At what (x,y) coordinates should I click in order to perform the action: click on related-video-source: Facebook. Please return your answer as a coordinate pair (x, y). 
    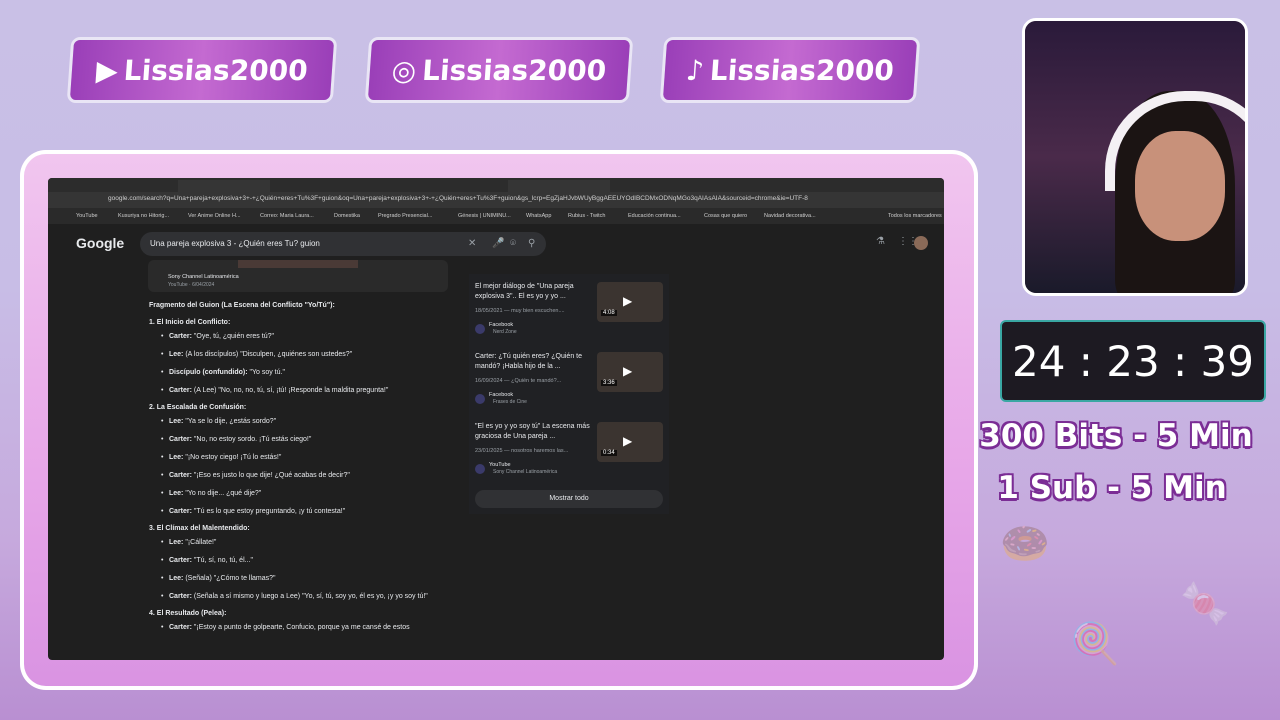
    Looking at the image, I should click on (501, 325).